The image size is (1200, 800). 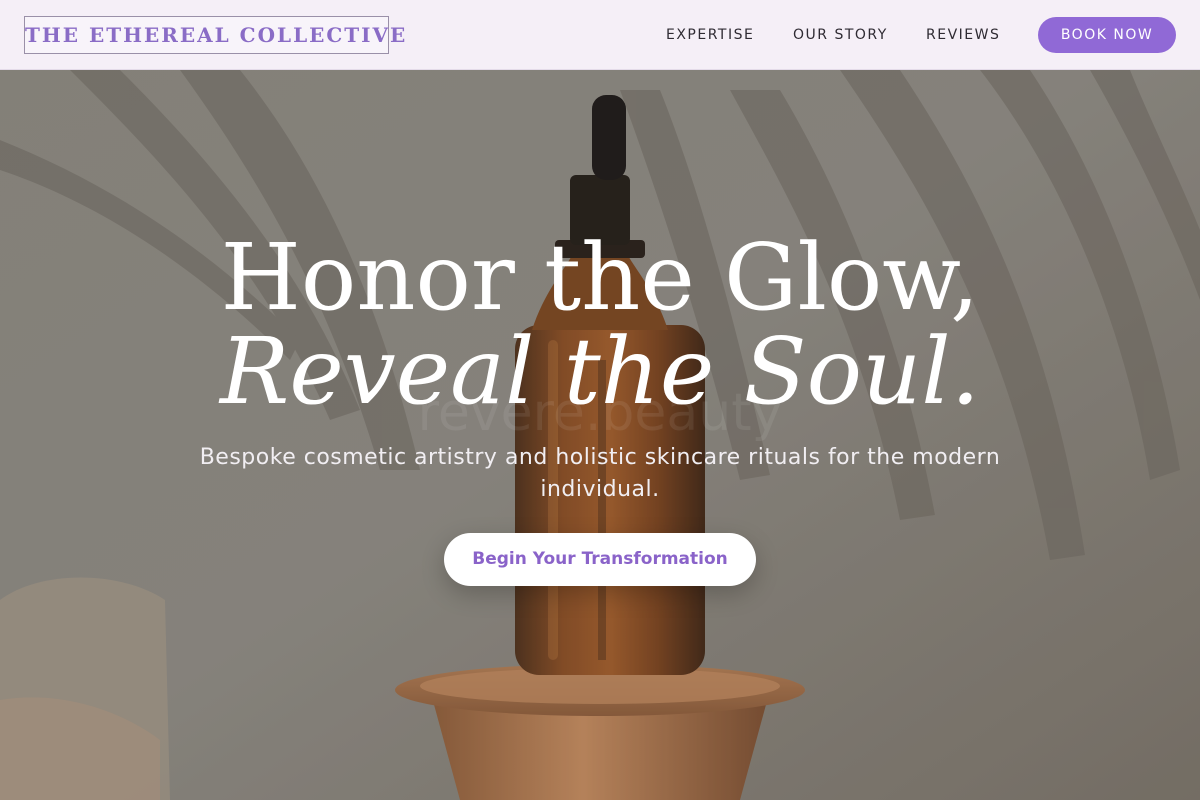 What do you see at coordinates (600, 371) in the screenshot?
I see `hero-headline-line2: Reveal the Soul.` at bounding box center [600, 371].